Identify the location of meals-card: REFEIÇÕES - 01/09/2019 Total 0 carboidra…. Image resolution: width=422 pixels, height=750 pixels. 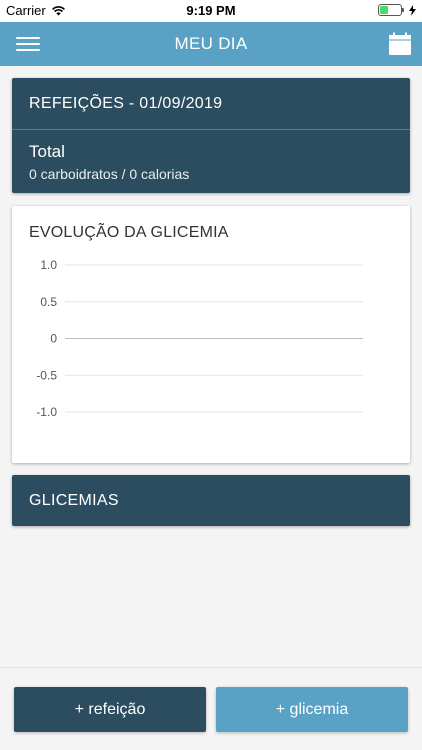
(211, 135).